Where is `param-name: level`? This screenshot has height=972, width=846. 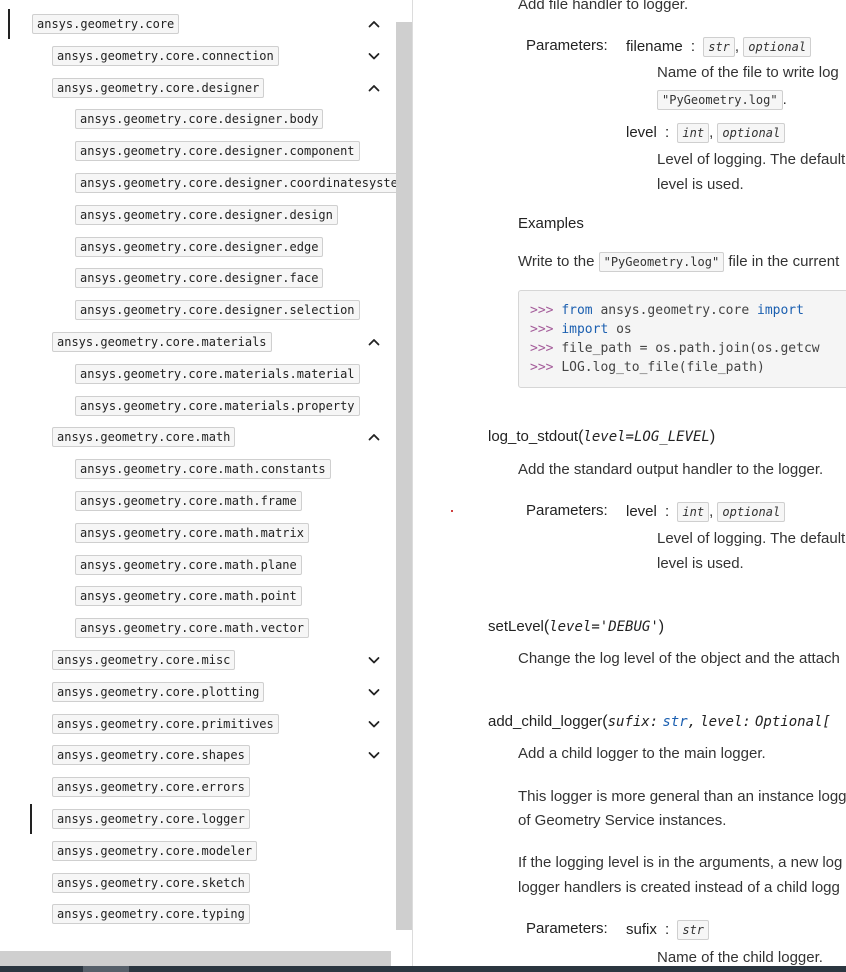 param-name: level is located at coordinates (641, 132).